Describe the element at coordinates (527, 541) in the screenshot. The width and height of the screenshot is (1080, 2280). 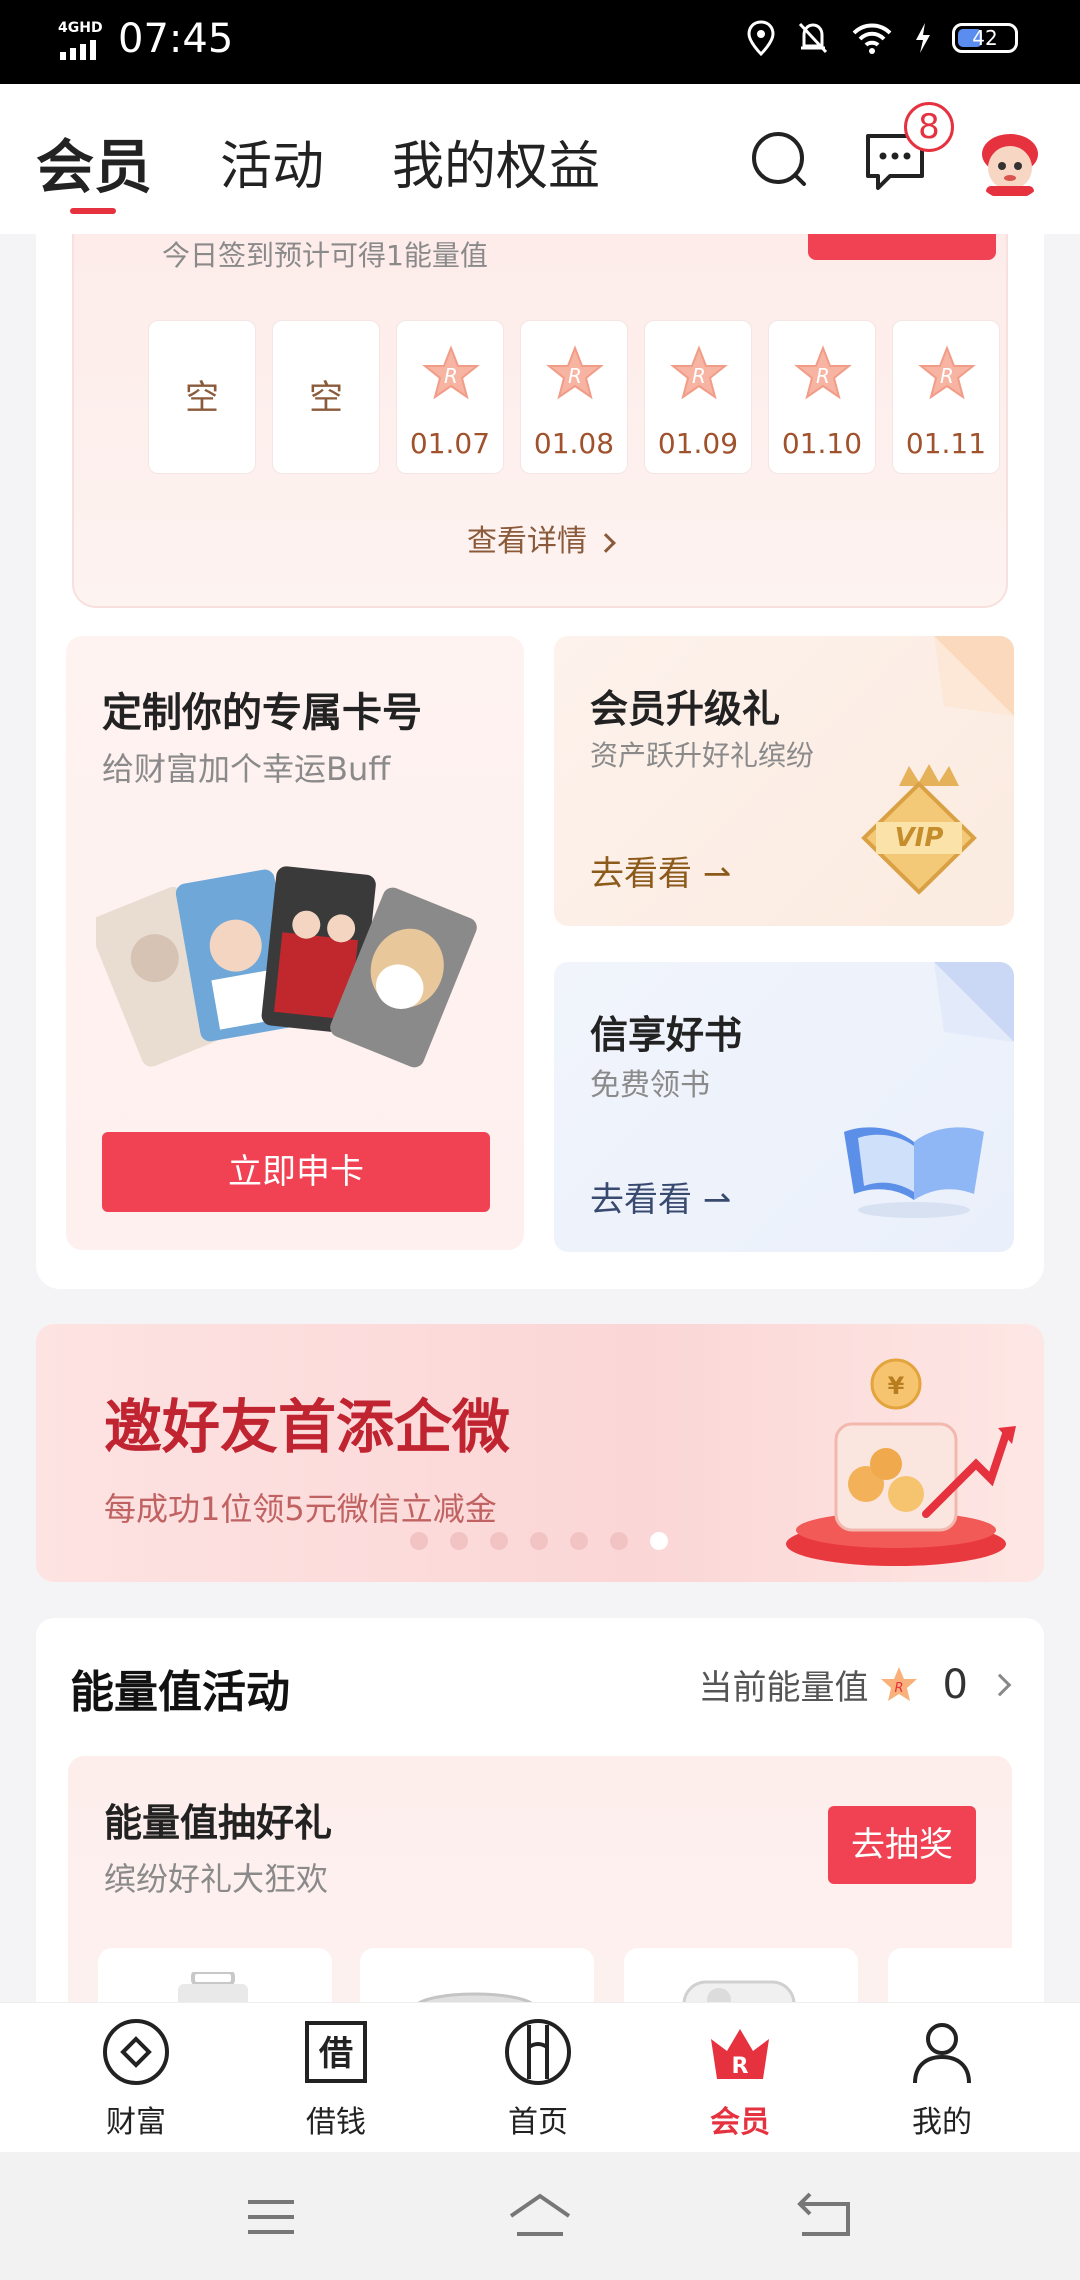
I see `view-details-label: 查看详情` at that location.